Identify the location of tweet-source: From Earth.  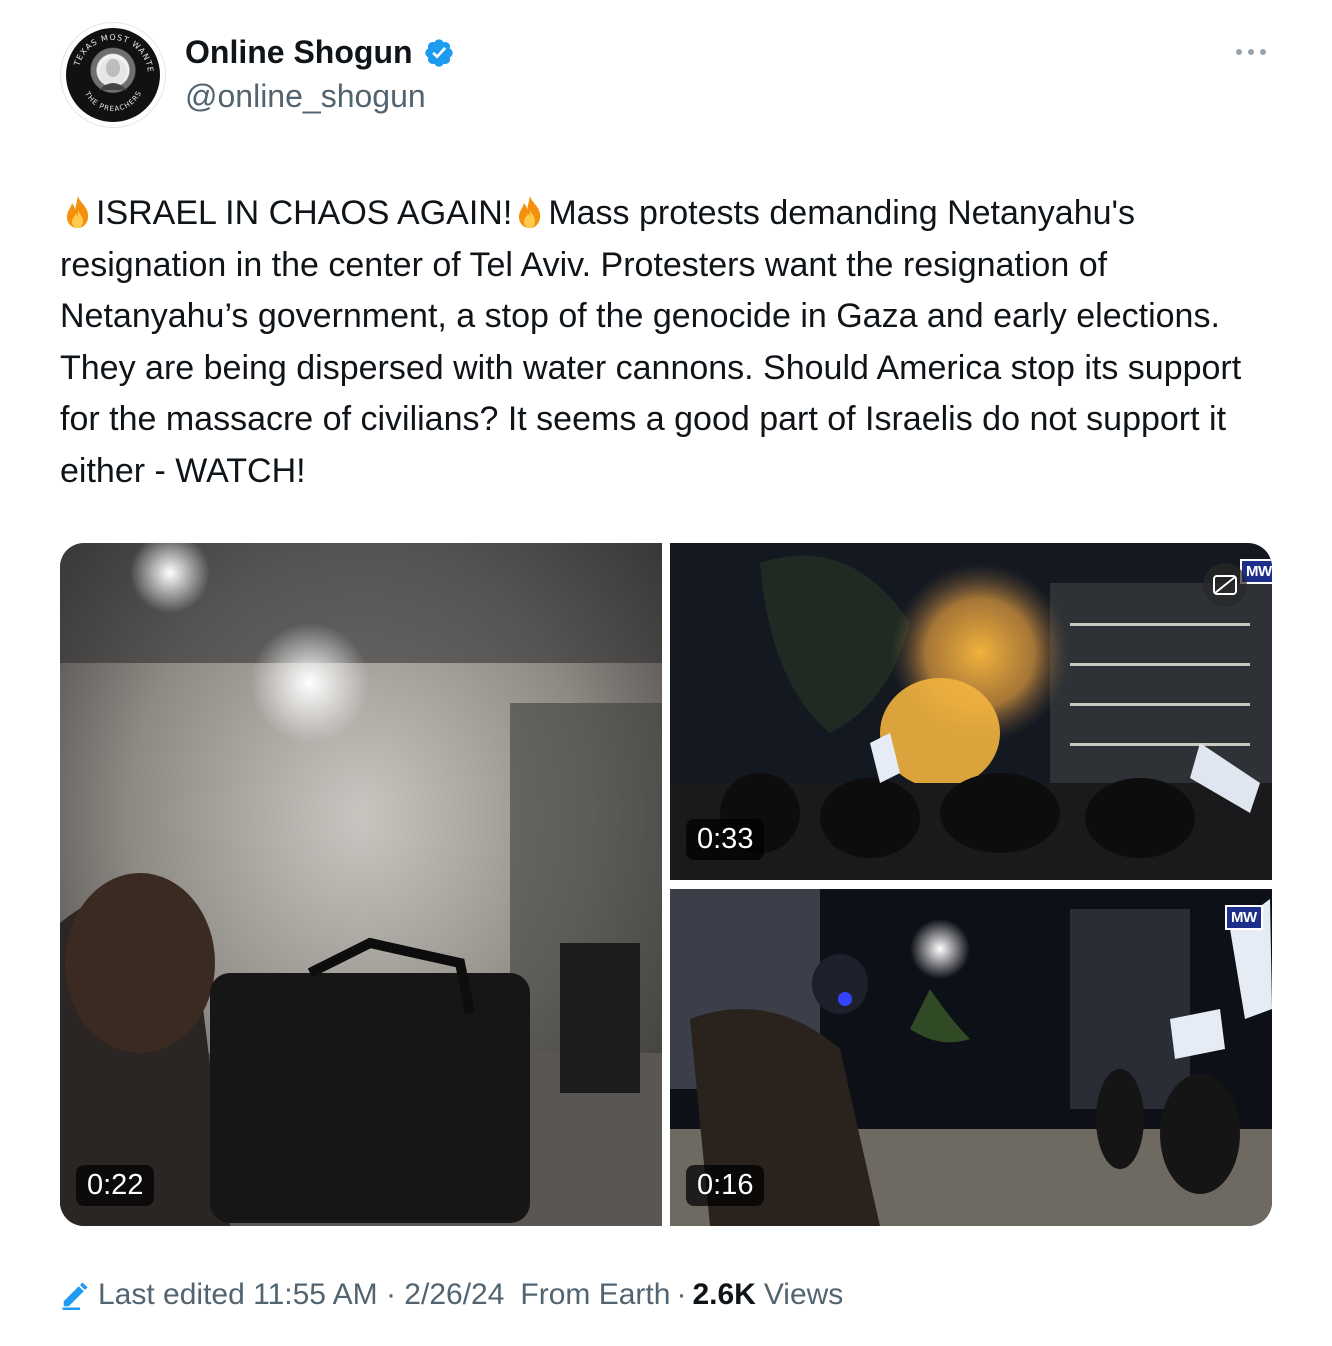
(595, 1294).